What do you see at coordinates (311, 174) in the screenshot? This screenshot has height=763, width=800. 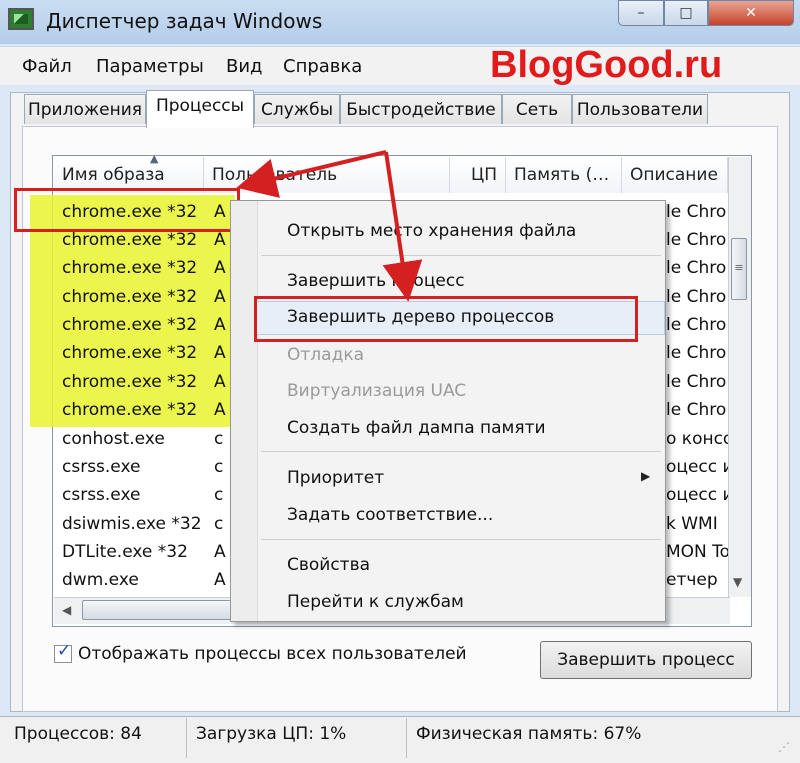 I see `annotation-arrow-to-row` at bounding box center [311, 174].